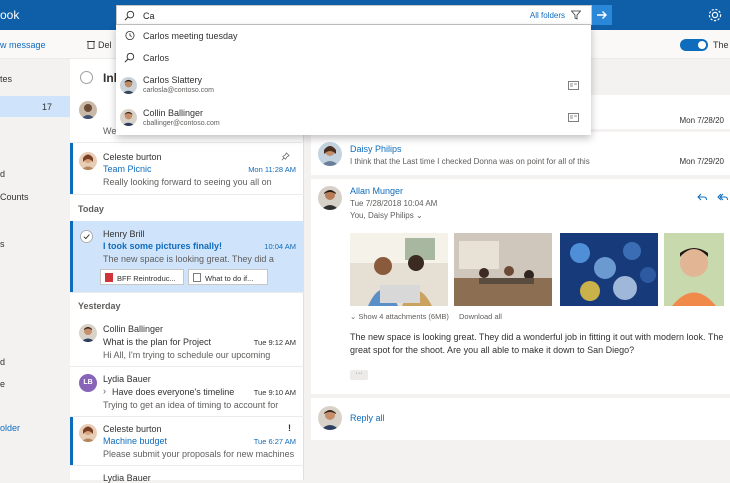  I want to click on subject: Have does everyone's timeline, so click(173, 392).